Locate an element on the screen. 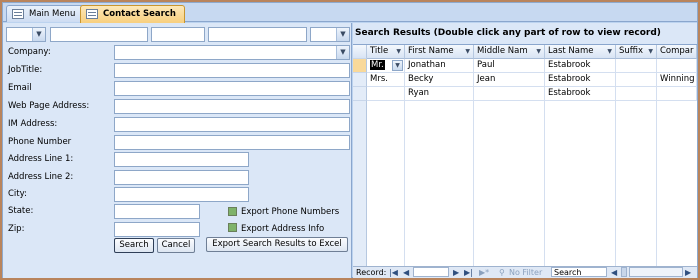  email-label: Email is located at coordinates (20, 88).